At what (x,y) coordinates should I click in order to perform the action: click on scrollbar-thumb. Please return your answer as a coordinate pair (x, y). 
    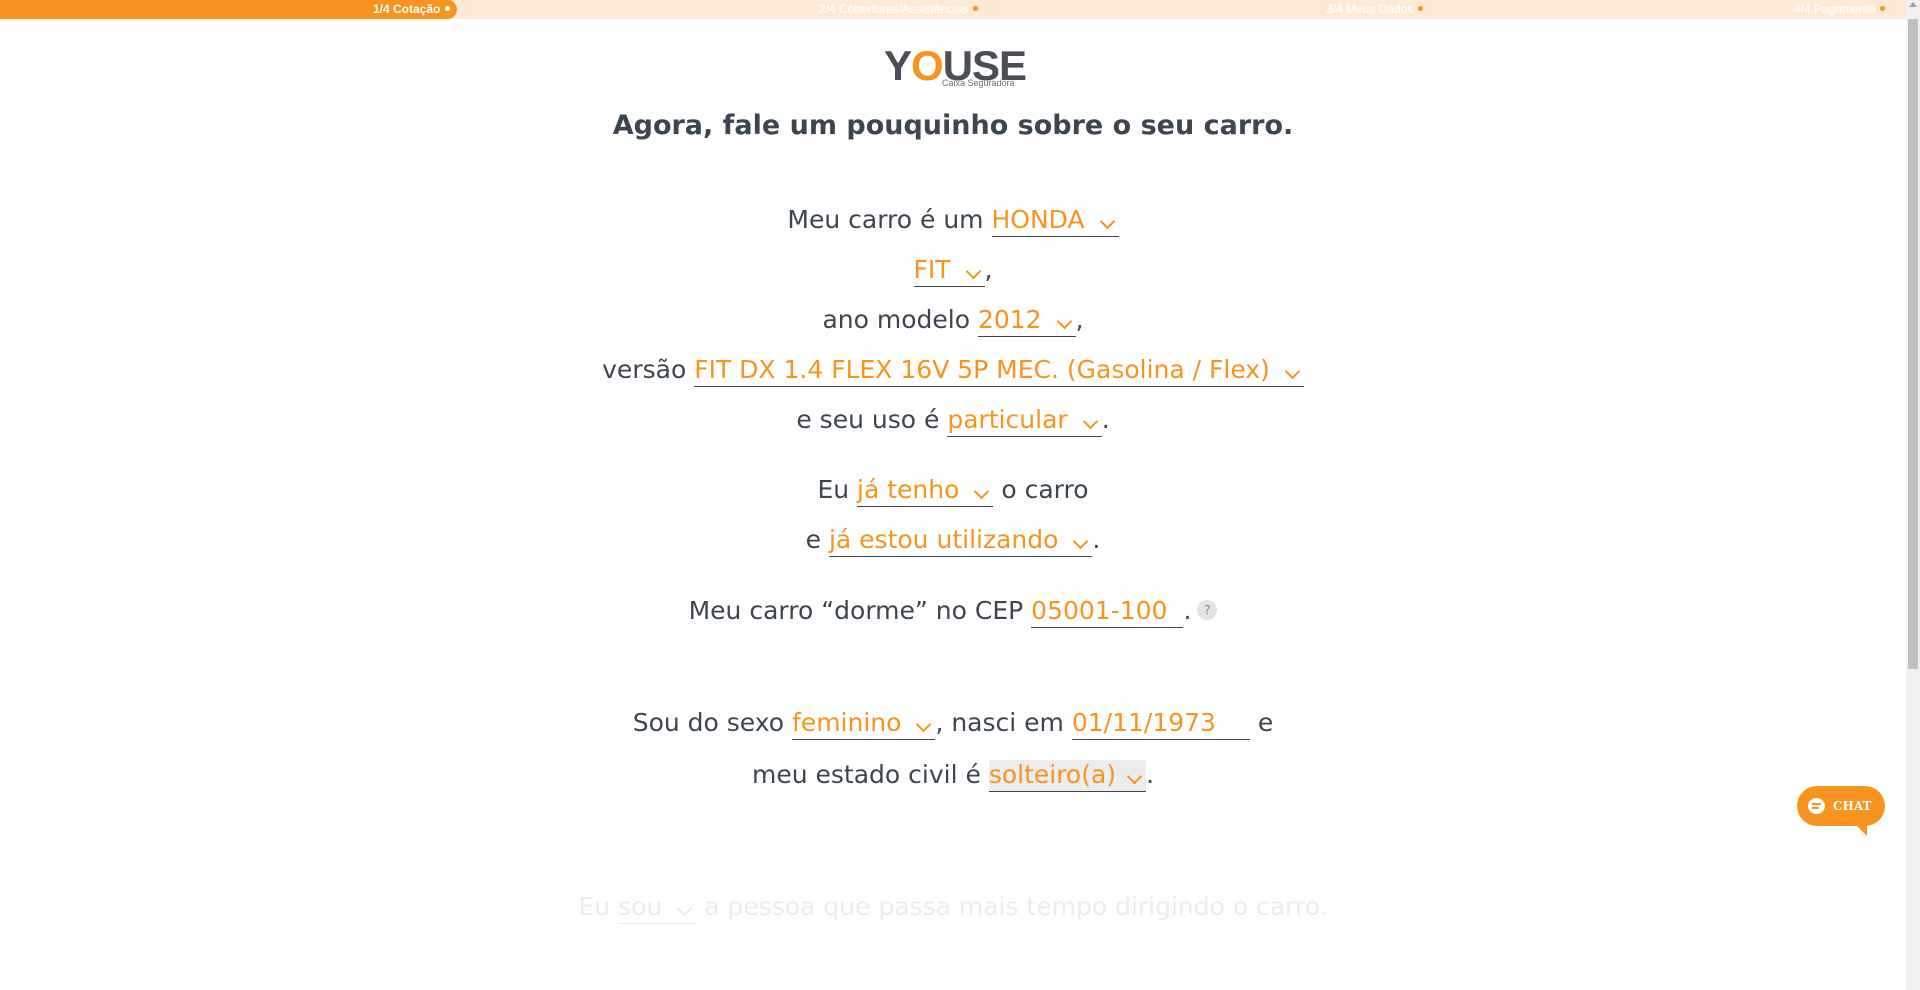
    Looking at the image, I should click on (1913, 344).